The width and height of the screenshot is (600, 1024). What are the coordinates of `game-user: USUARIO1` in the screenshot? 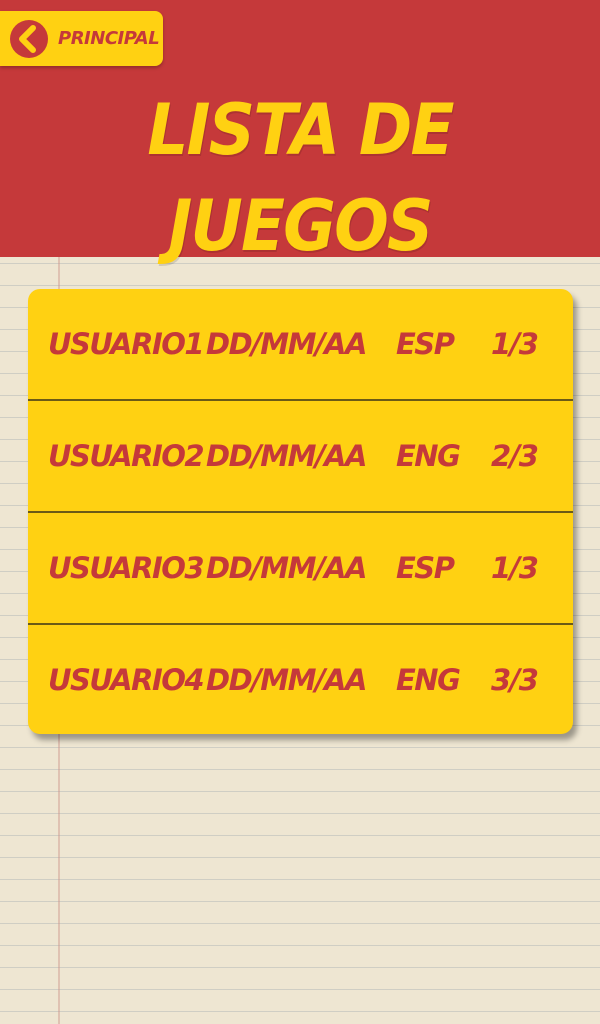 It's located at (126, 344).